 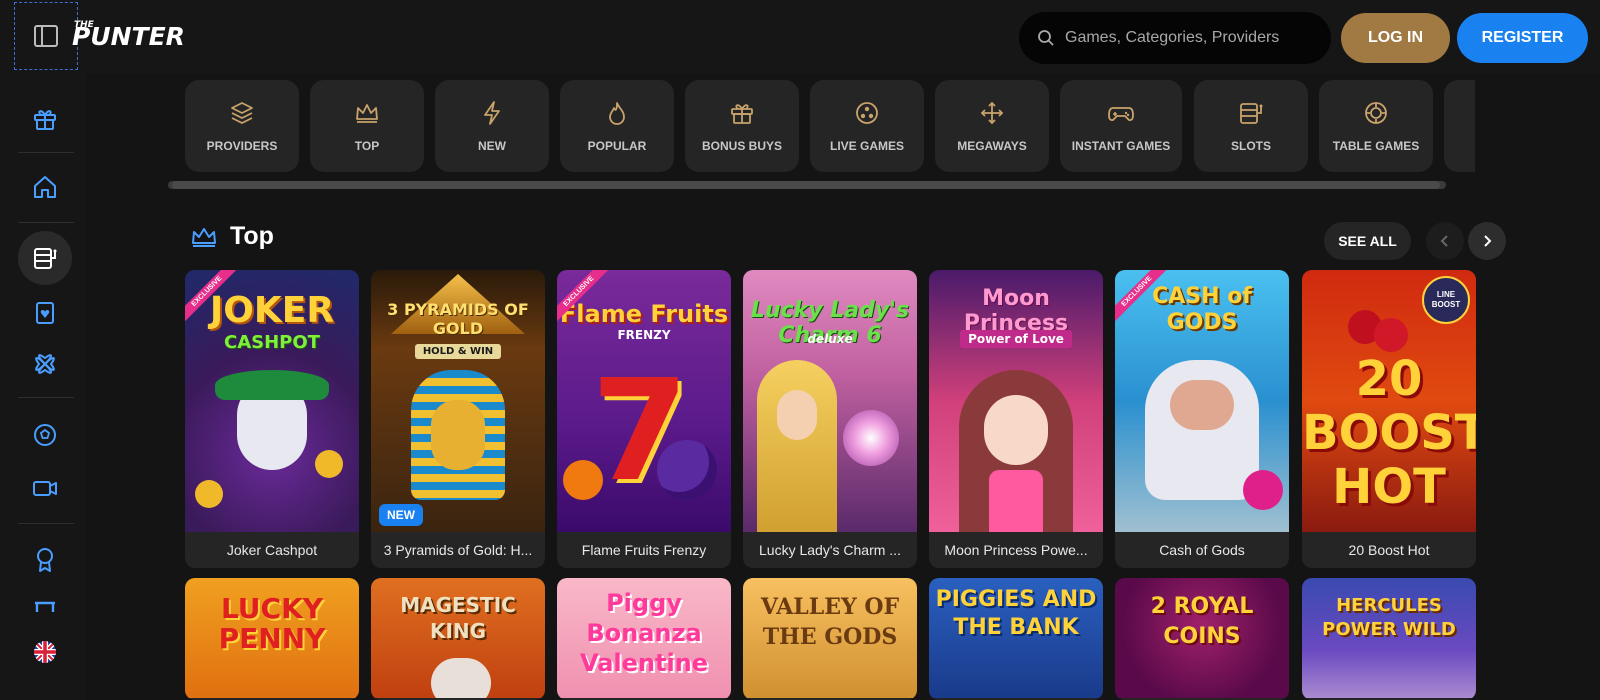 What do you see at coordinates (272, 385) in the screenshot?
I see `joker-hat` at bounding box center [272, 385].